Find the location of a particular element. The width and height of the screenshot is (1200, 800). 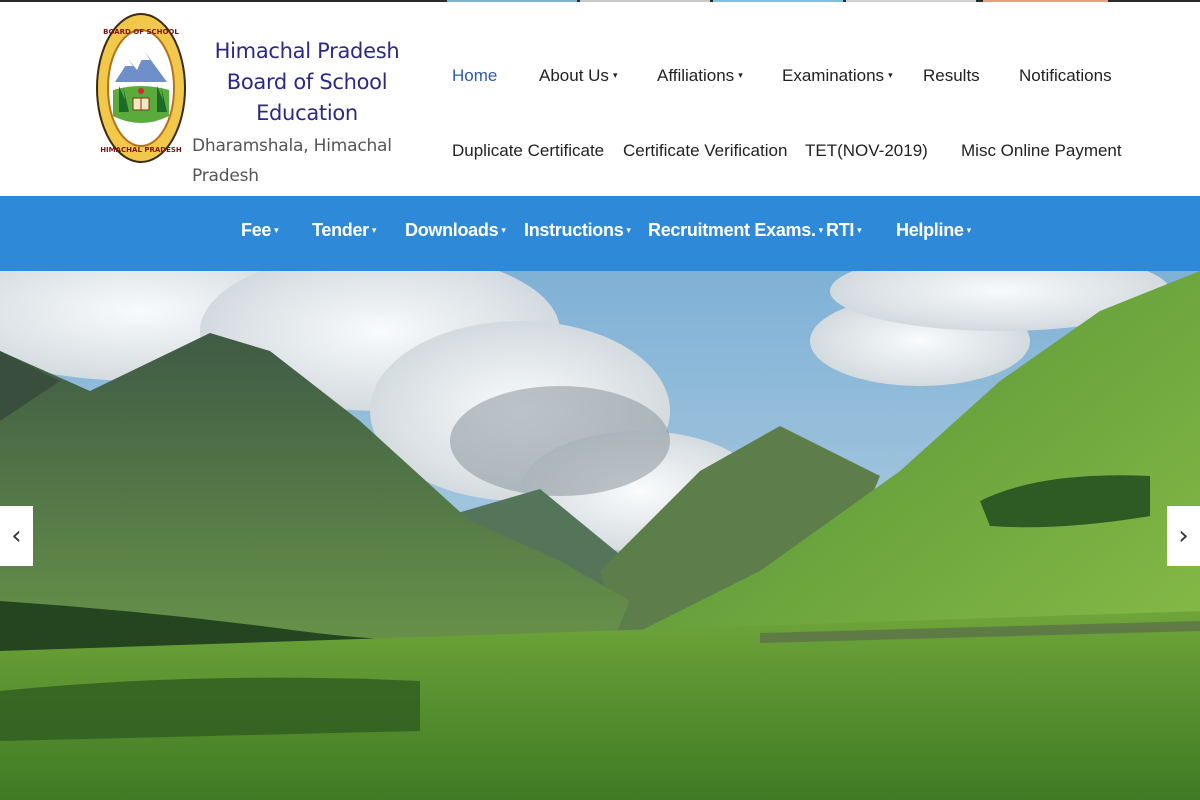

nav-examinations: Examinations ▾ is located at coordinates (837, 76).